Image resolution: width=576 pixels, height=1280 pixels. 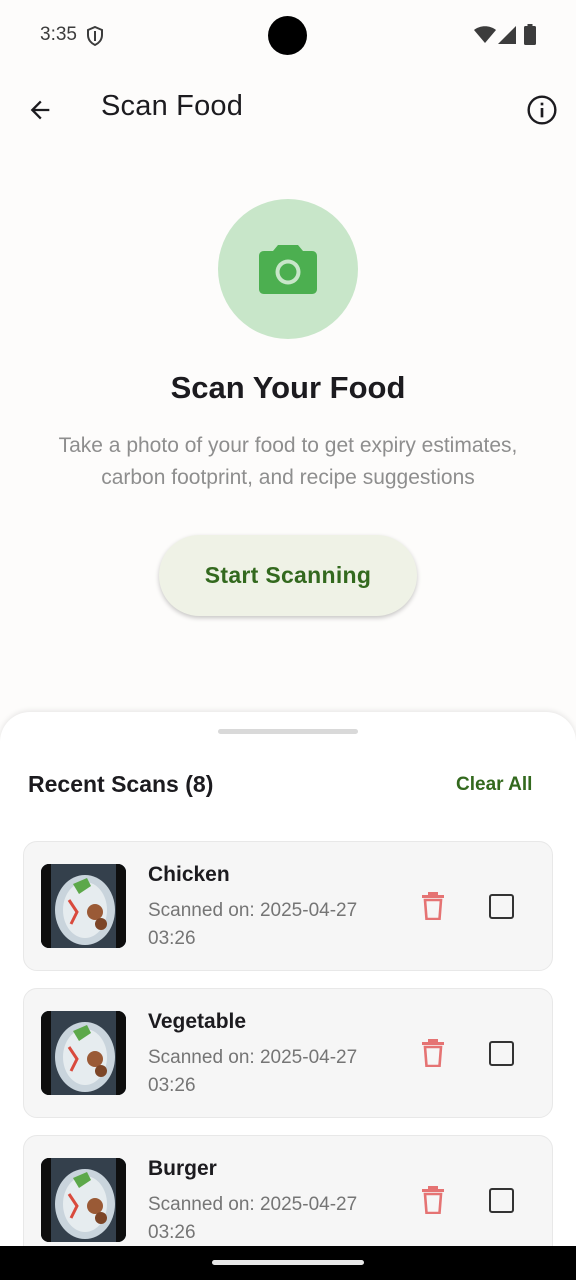 I want to click on drag-handle, so click(x=288, y=731).